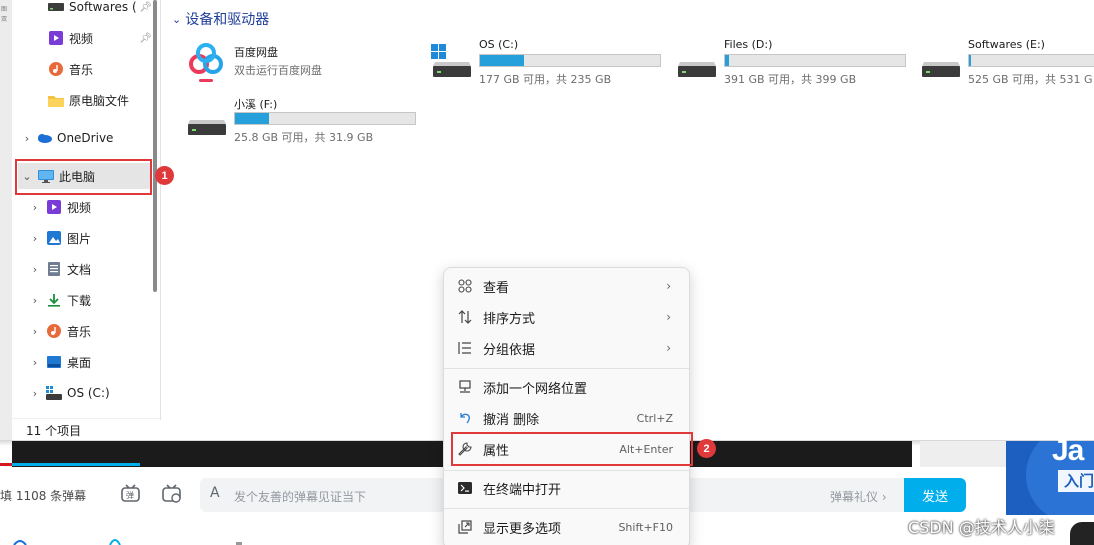 The image size is (1094, 545). Describe the element at coordinates (88, 393) in the screenshot. I see `nav-item-label: OS (C:)` at that location.